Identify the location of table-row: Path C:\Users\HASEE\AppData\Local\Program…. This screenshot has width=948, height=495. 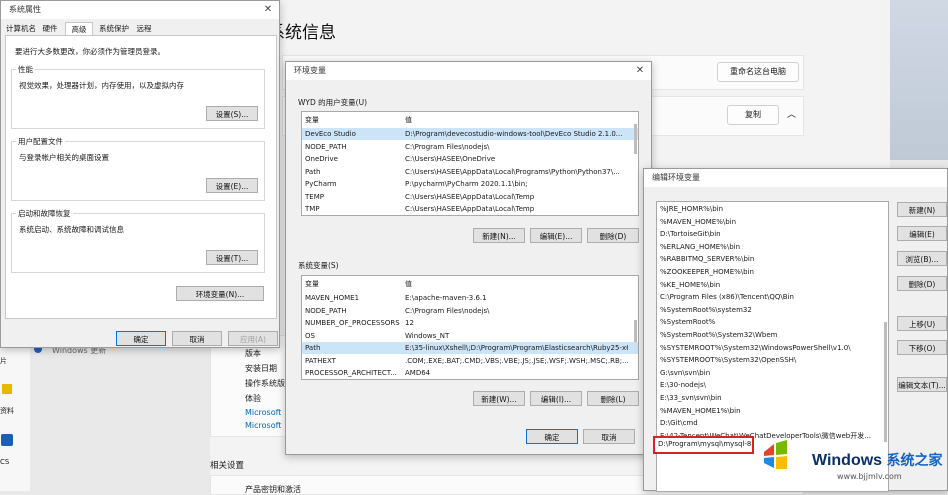
(470, 172).